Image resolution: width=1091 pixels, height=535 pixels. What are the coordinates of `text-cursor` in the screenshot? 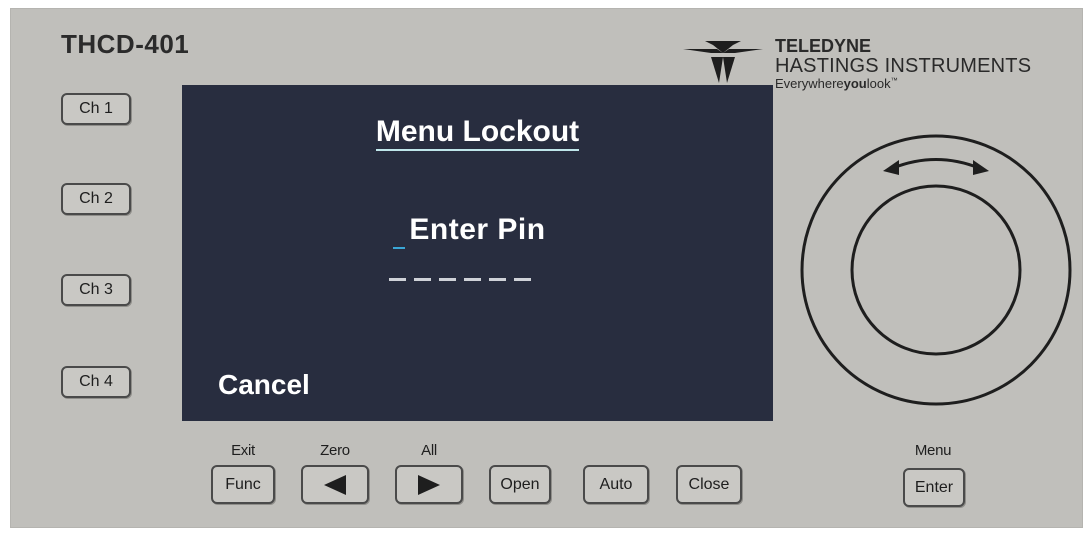 It's located at (399, 248).